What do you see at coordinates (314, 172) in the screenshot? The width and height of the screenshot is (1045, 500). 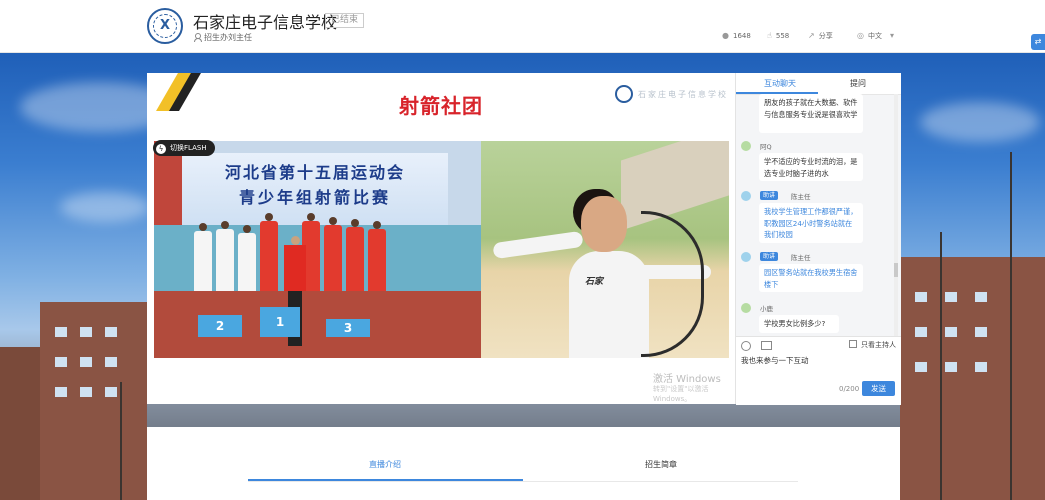 I see `event-board-line1: 河北省第十五届运动会` at bounding box center [314, 172].